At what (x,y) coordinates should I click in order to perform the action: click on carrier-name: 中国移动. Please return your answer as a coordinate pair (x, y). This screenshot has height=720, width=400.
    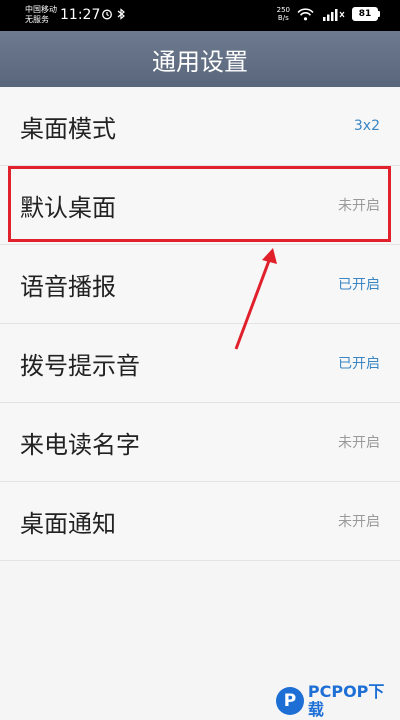
    Looking at the image, I should click on (41, 9).